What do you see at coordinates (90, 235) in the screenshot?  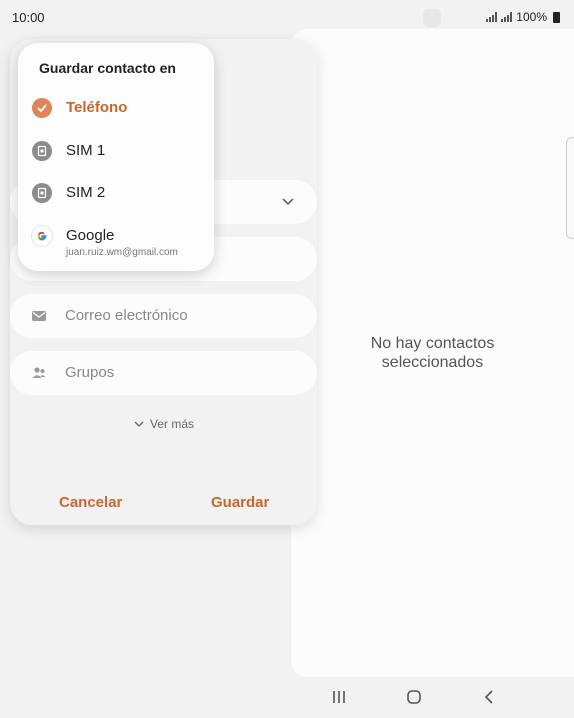 I see `option-label: Google` at bounding box center [90, 235].